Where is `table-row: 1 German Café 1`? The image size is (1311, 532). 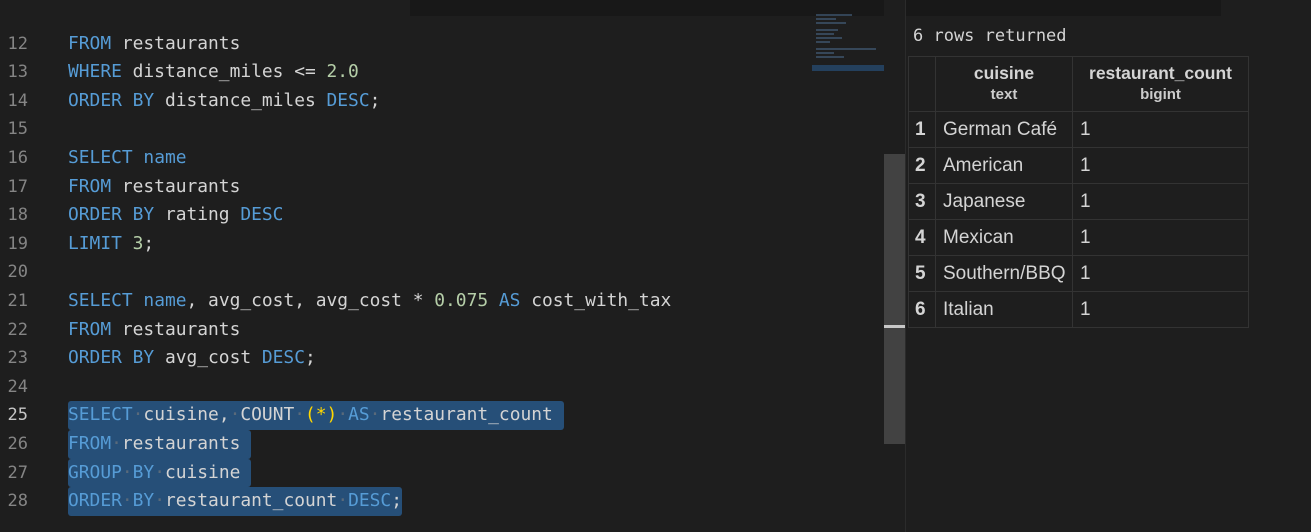
table-row: 1 German Café 1 is located at coordinates (1078, 129).